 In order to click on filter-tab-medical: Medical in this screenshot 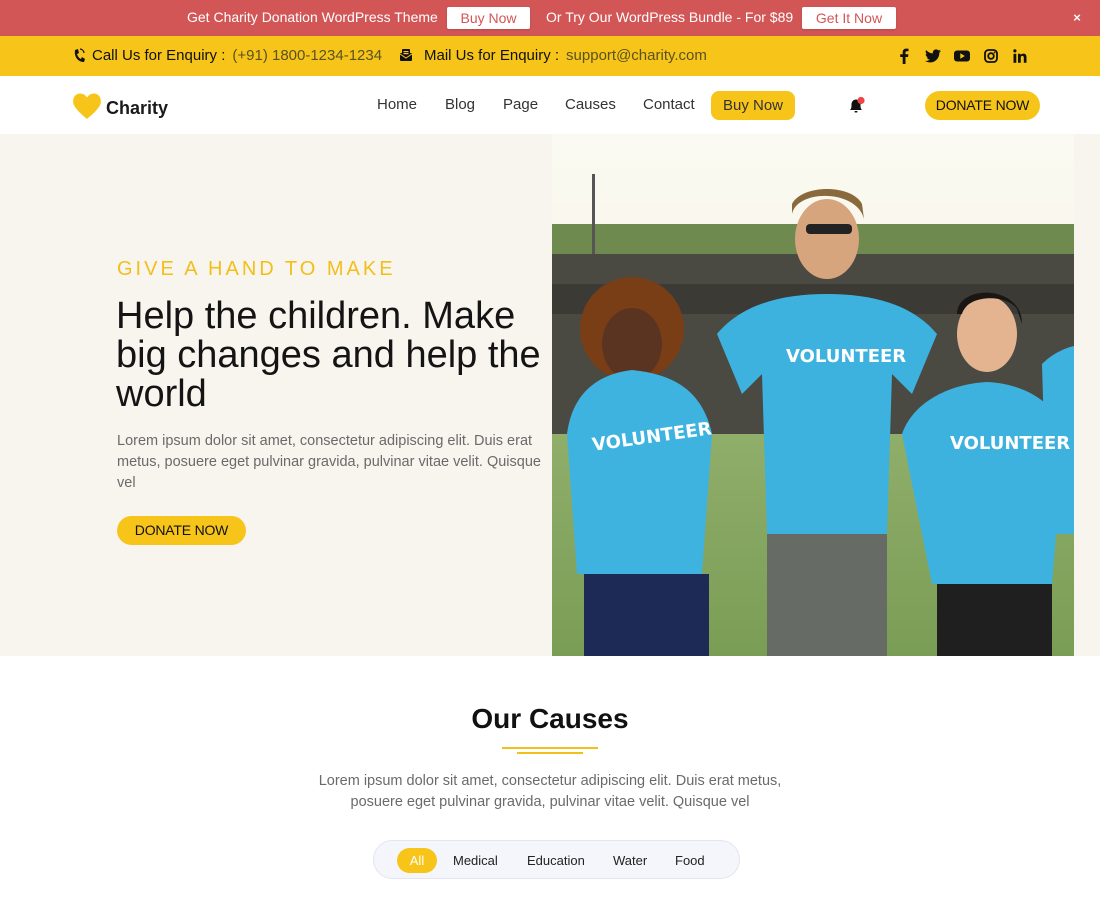, I will do `click(475, 860)`.